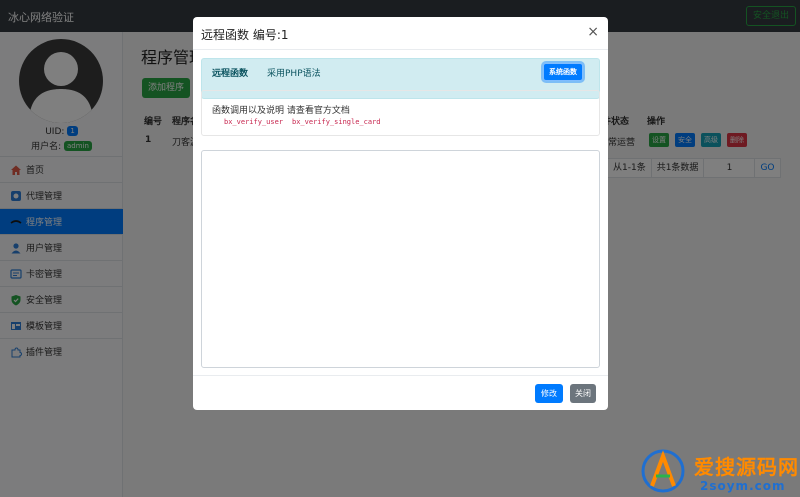  Describe the element at coordinates (336, 122) in the screenshot. I see `function-code: bx_verify_single_card` at that location.